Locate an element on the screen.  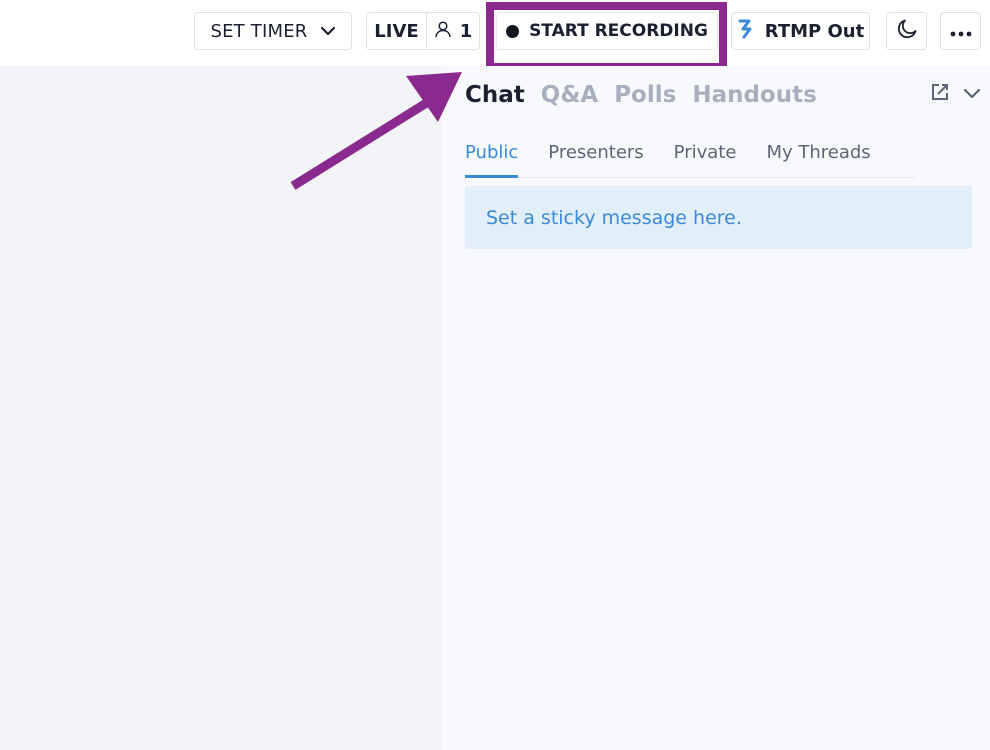
more-horizontal-icon is located at coordinates (961, 31).